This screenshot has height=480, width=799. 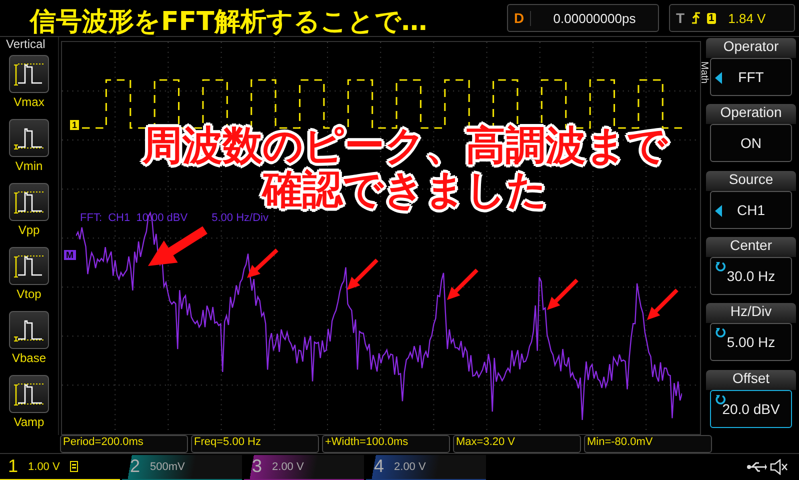 What do you see at coordinates (167, 466) in the screenshot?
I see `channel-scale: 500mV` at bounding box center [167, 466].